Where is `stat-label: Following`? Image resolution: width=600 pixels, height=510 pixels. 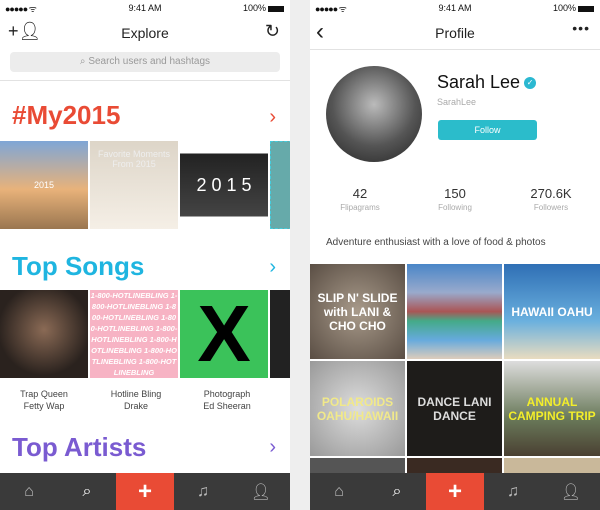
stat-label: Following is located at coordinates (455, 207).